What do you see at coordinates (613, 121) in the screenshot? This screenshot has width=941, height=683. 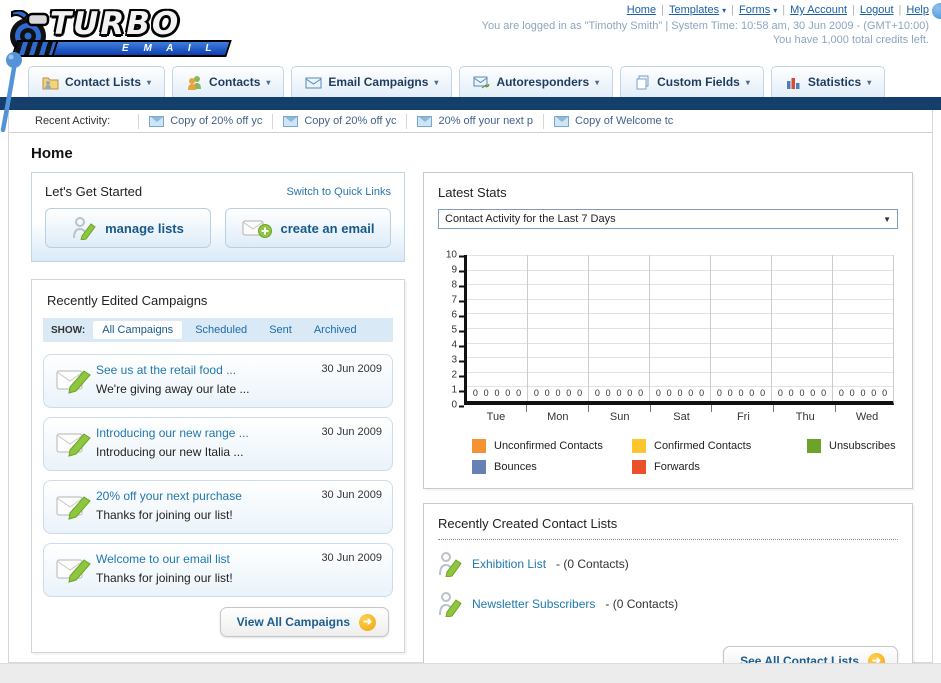 I see `recent-activity-item: Copy of Welcome tc` at bounding box center [613, 121].